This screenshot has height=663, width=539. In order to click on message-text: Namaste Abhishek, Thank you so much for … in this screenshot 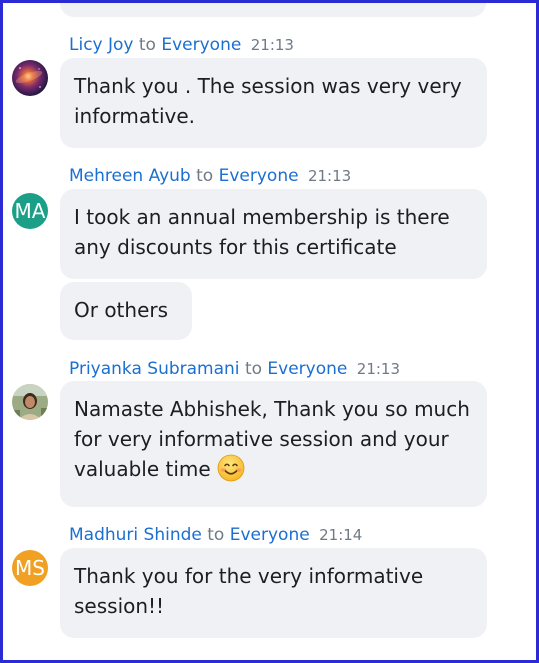, I will do `click(272, 439)`.